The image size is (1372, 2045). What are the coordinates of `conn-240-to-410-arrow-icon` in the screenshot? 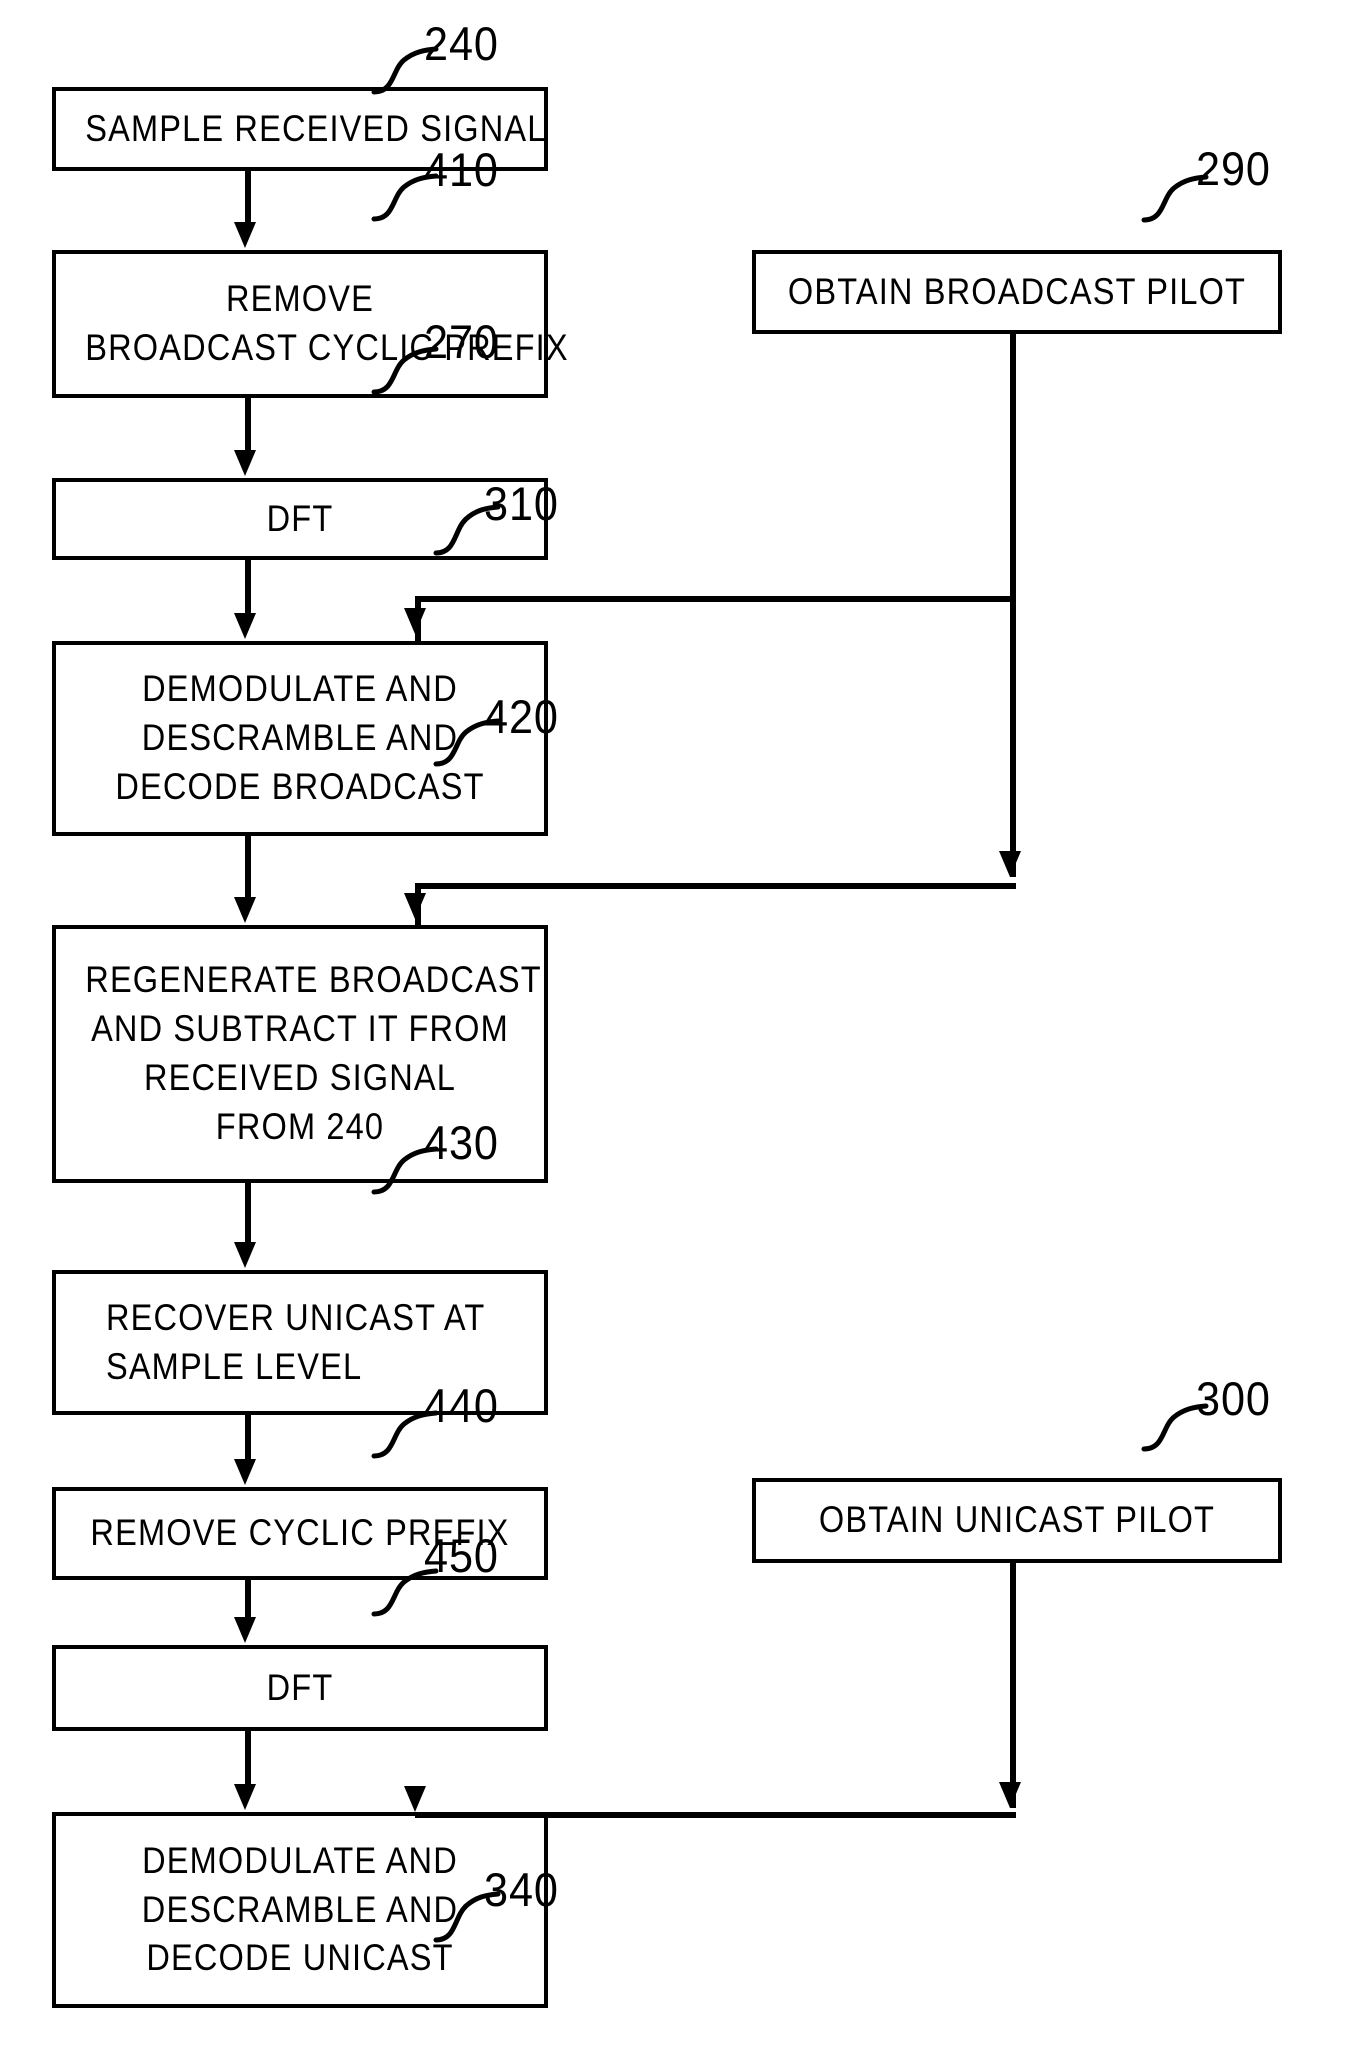 It's located at (245, 235).